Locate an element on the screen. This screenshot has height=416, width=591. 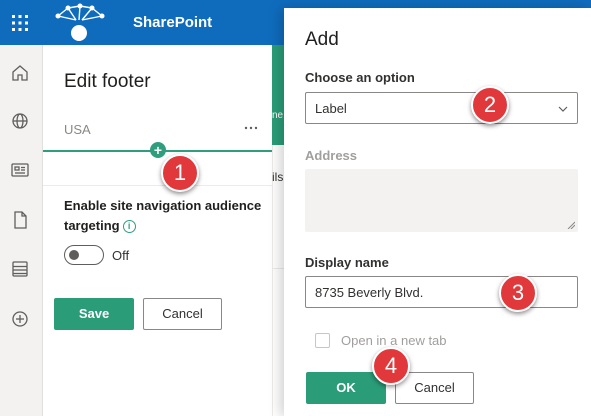
panel-title: Edit footer is located at coordinates (107, 81).